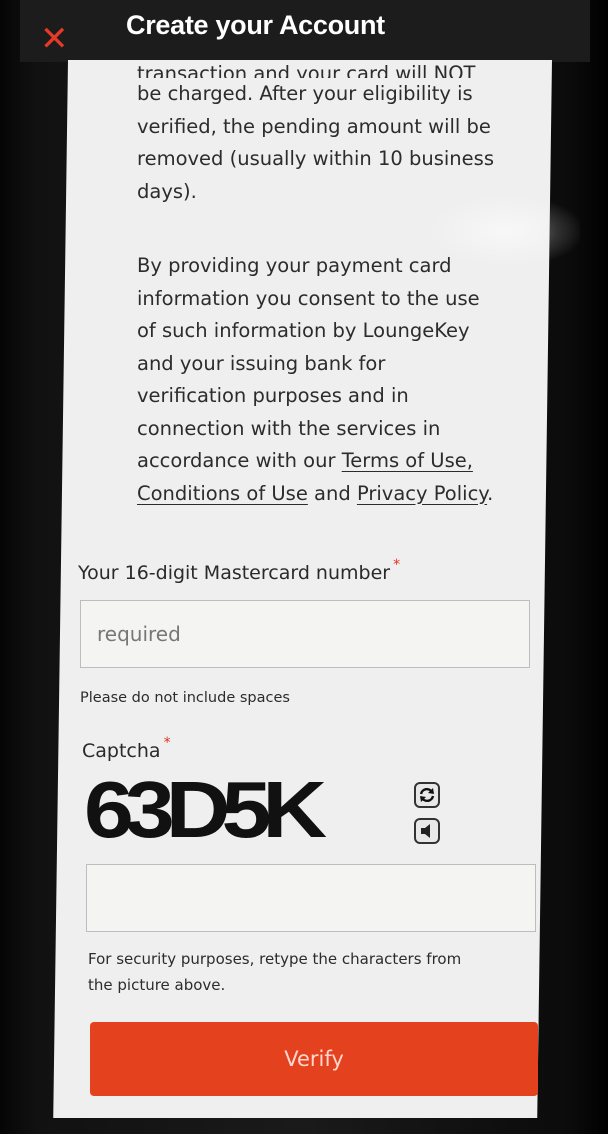 This screenshot has height=1134, width=608. Describe the element at coordinates (314, 1059) in the screenshot. I see `verify-button: Verify` at that location.